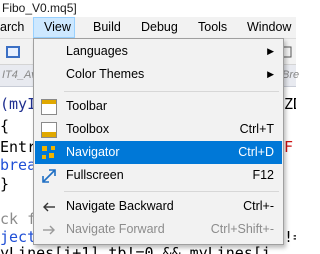 This screenshot has height=254, width=320. Describe the element at coordinates (18, 104) in the screenshot. I see `code-line-1: (myI` at that location.